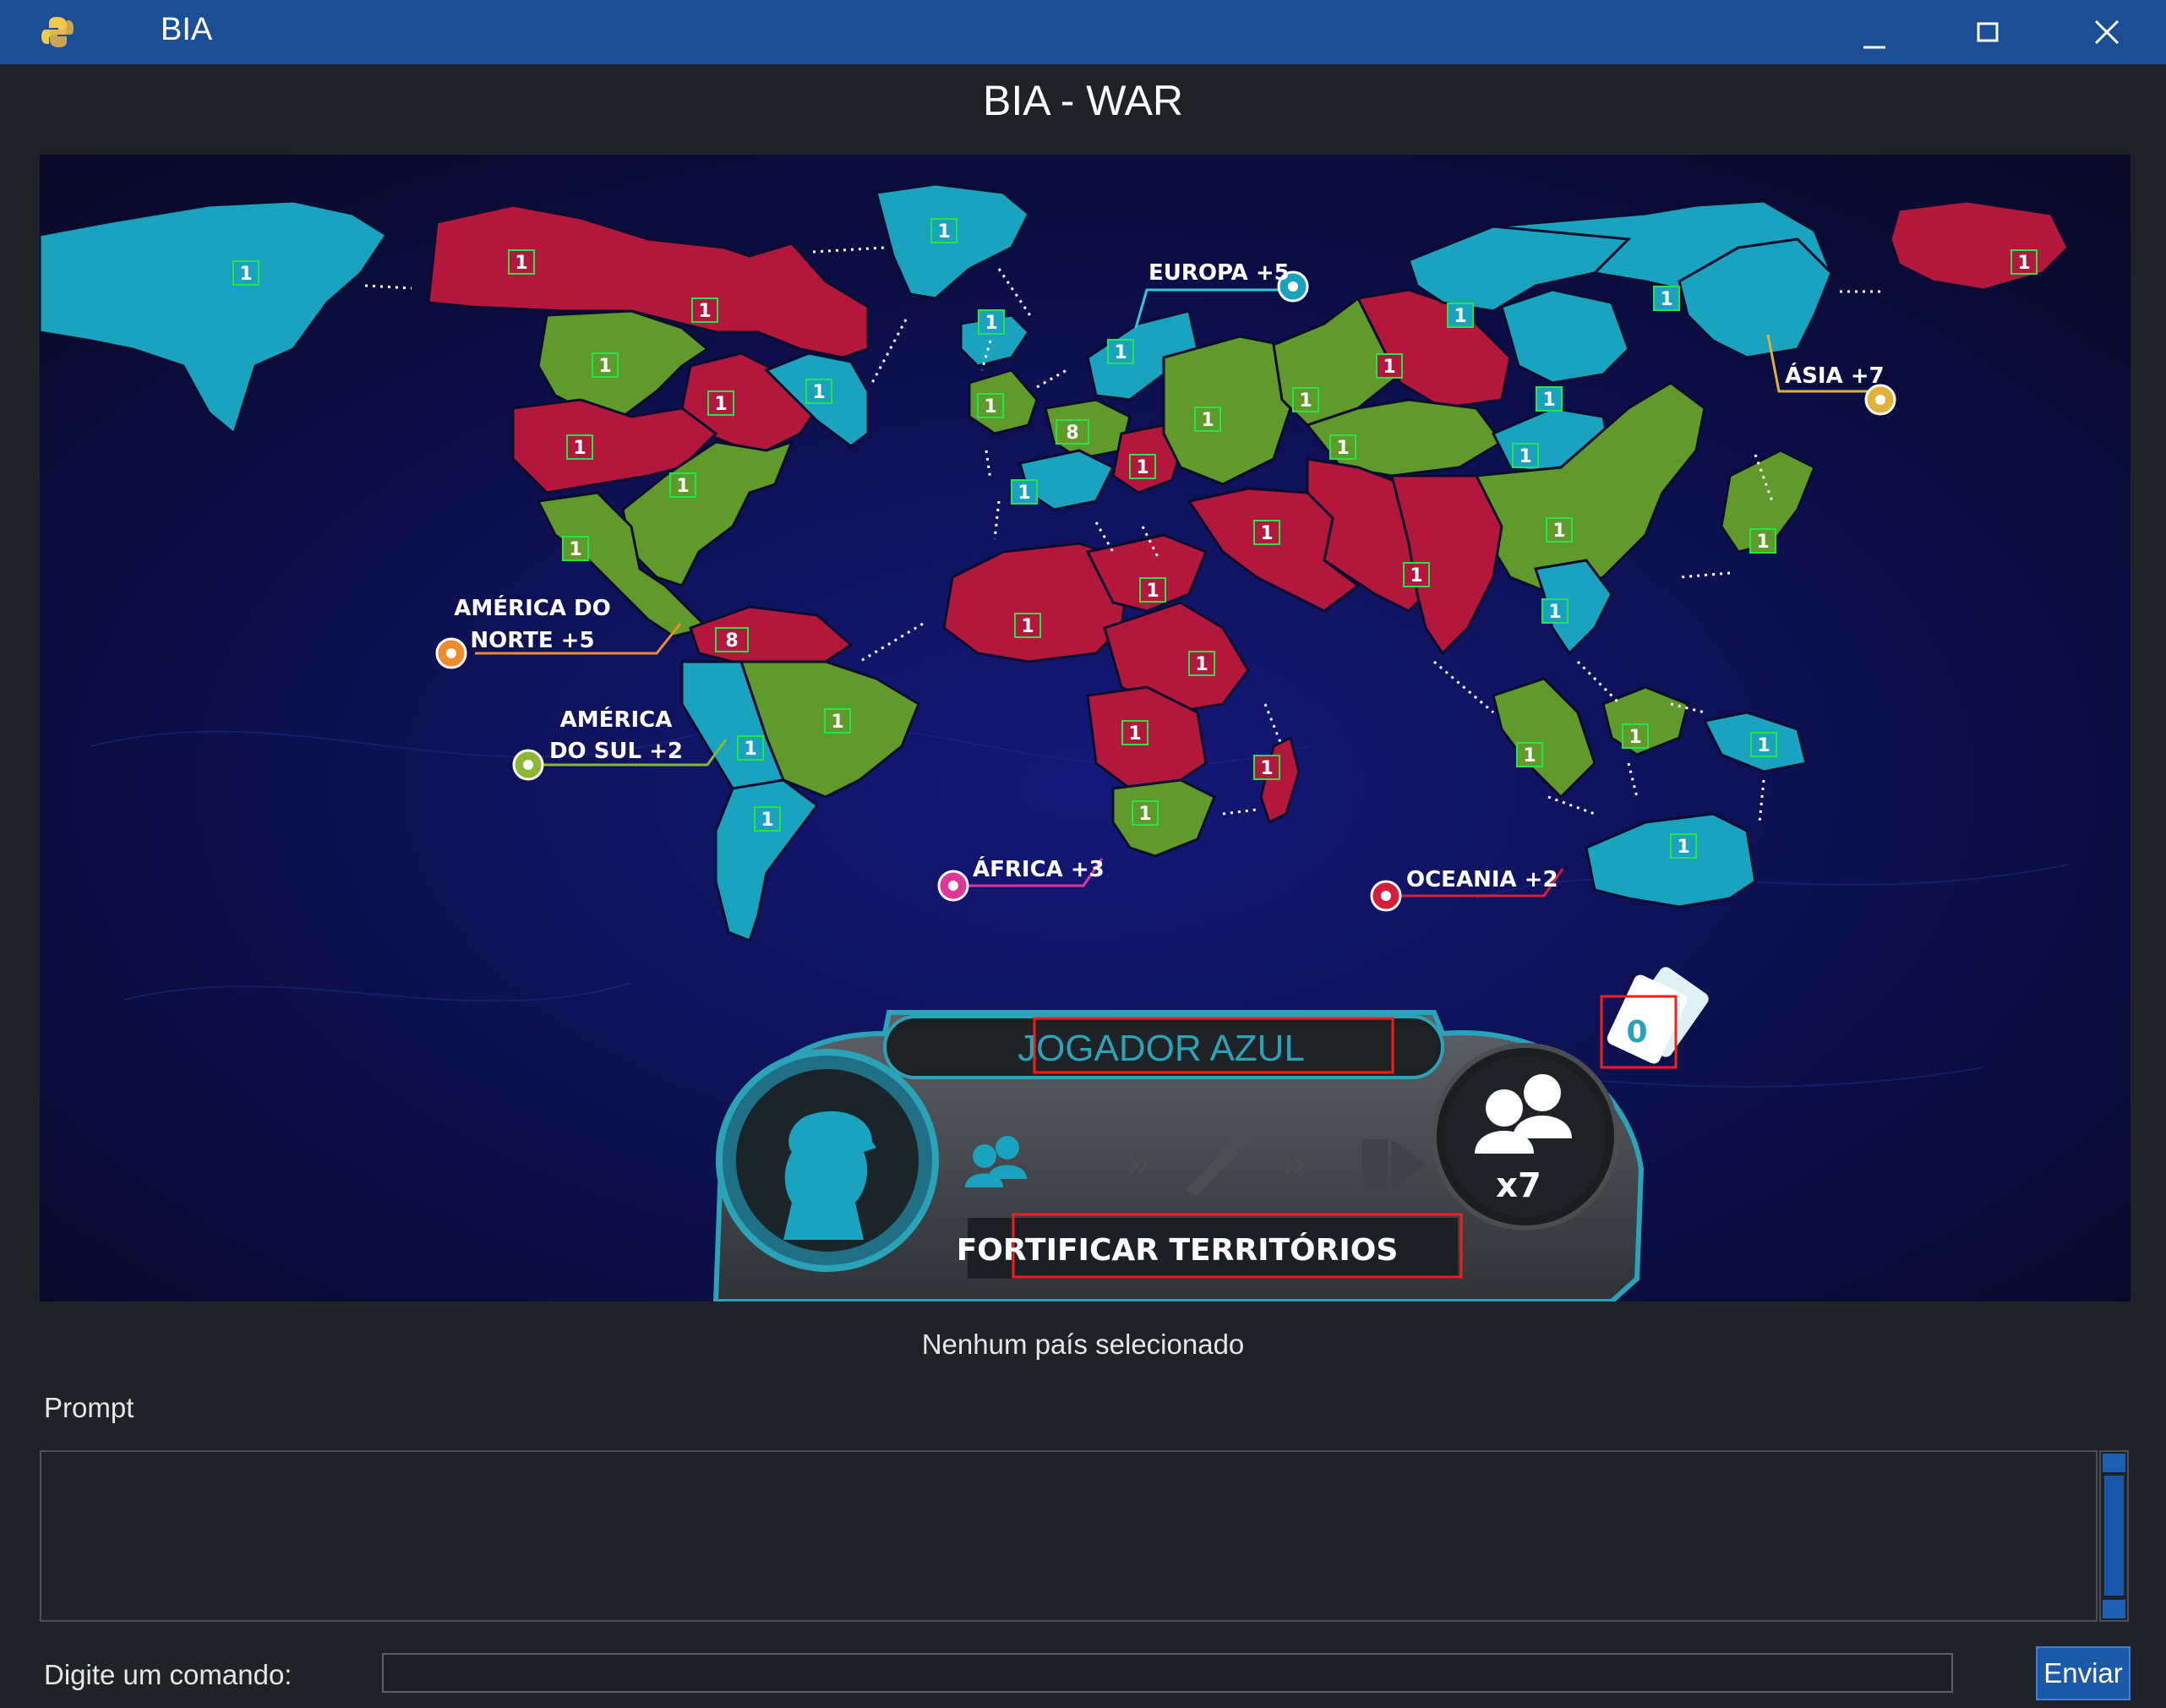 The image size is (2166, 1708). I want to click on territory-argelia: 1, so click(1027, 625).